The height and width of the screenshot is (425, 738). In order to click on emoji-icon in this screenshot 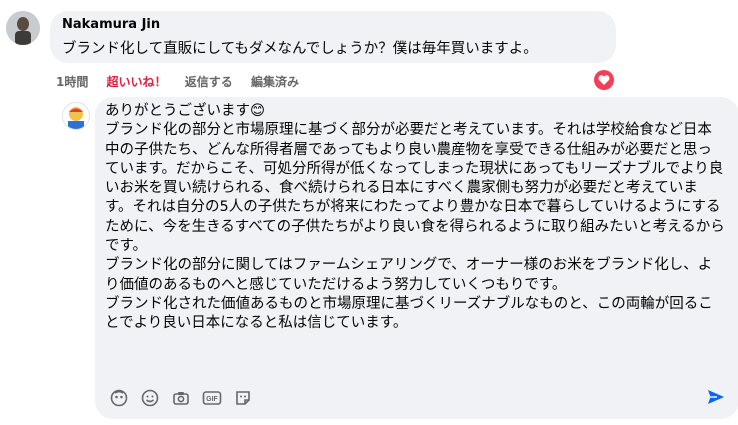, I will do `click(149, 397)`.